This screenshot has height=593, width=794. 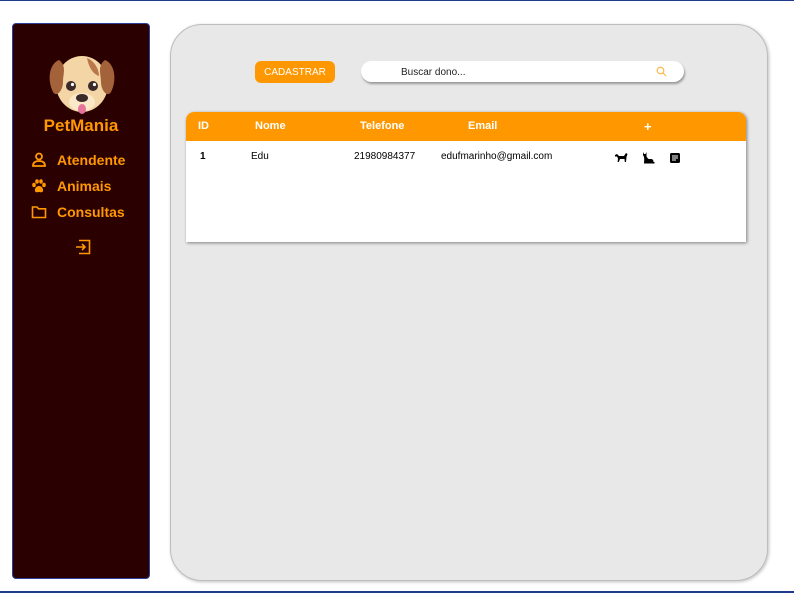 What do you see at coordinates (82, 85) in the screenshot?
I see `dog-face-icon` at bounding box center [82, 85].